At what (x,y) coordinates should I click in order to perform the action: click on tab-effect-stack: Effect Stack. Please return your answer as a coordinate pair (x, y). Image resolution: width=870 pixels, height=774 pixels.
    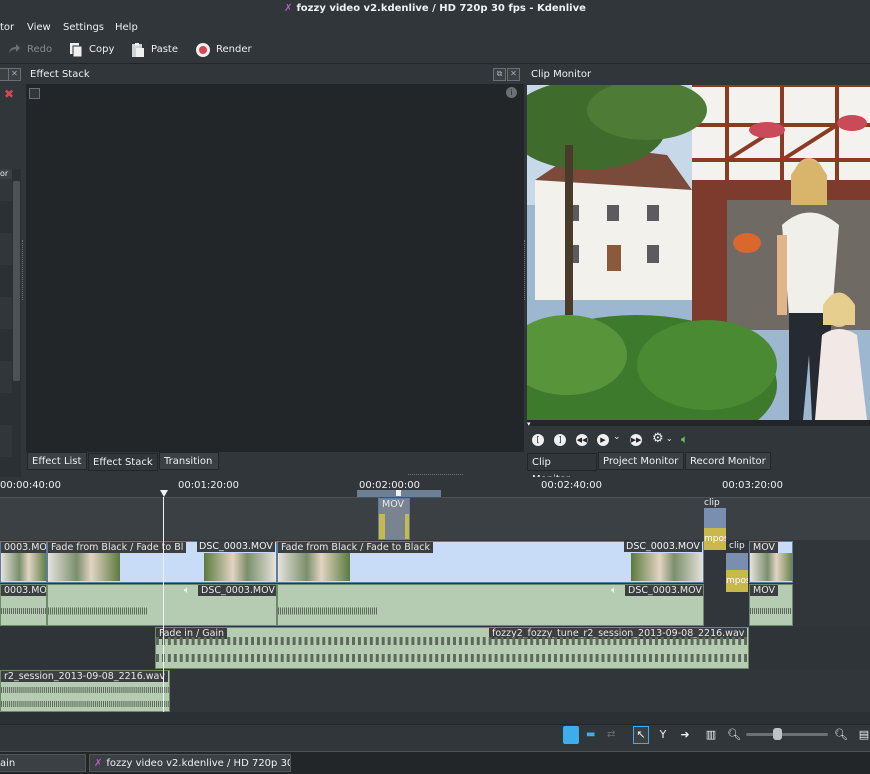
    Looking at the image, I should click on (123, 462).